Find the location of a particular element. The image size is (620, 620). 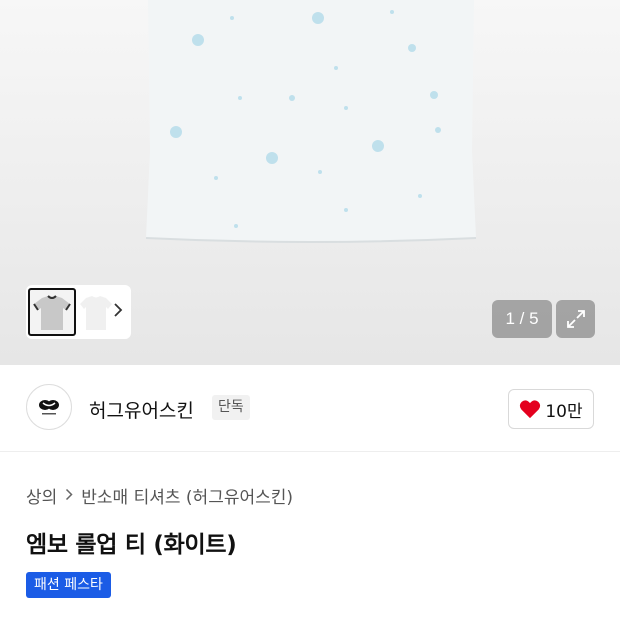

brand-row: 허그유어스킨 단독 10만 is located at coordinates (310, 409).